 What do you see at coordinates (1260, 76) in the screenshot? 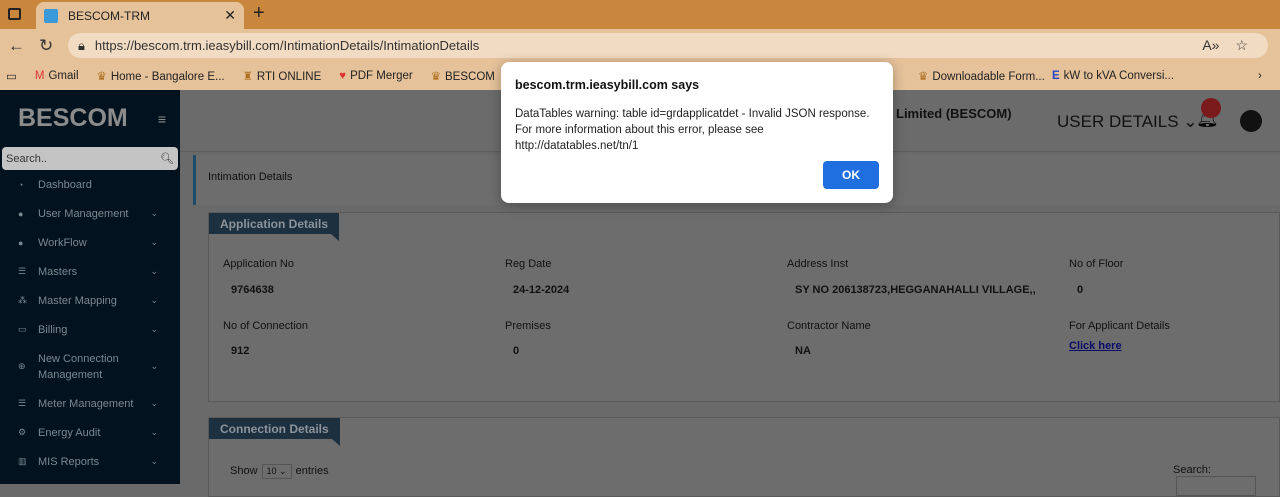
I see `more-bookmarks-icon: ›` at bounding box center [1260, 76].